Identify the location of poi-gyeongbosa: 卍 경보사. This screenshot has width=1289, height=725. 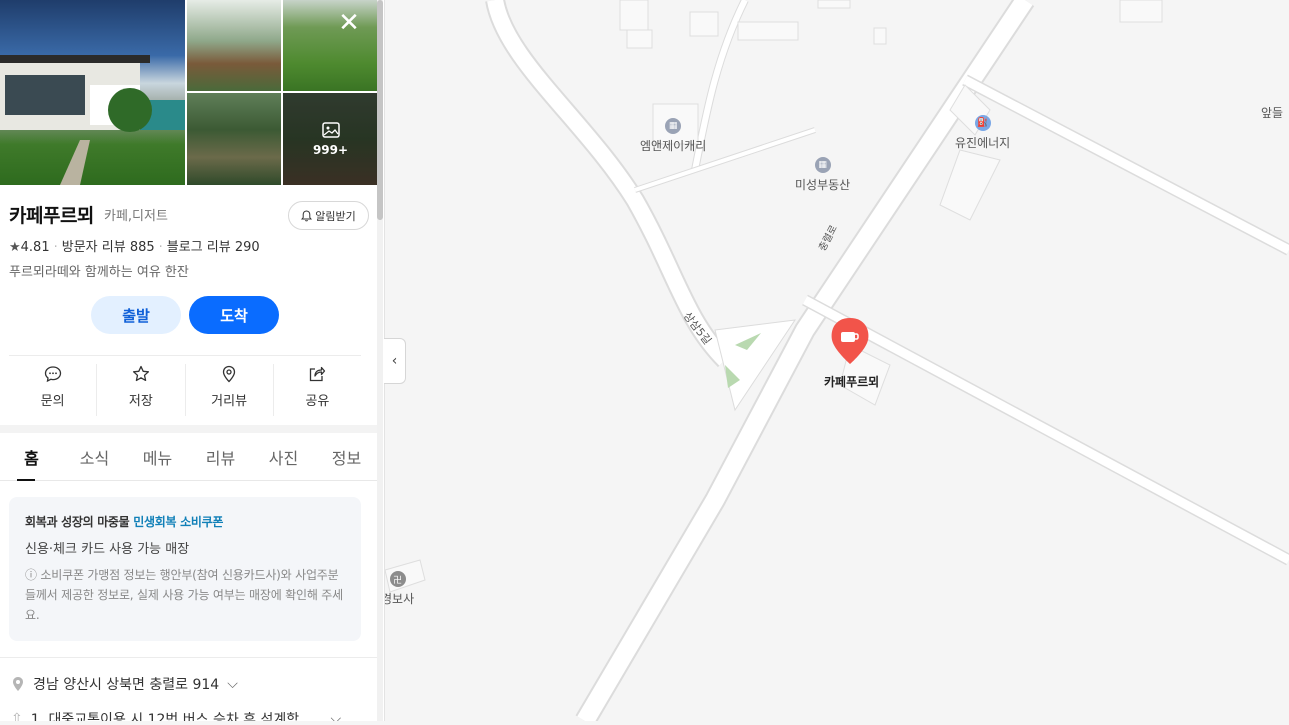
(397, 589).